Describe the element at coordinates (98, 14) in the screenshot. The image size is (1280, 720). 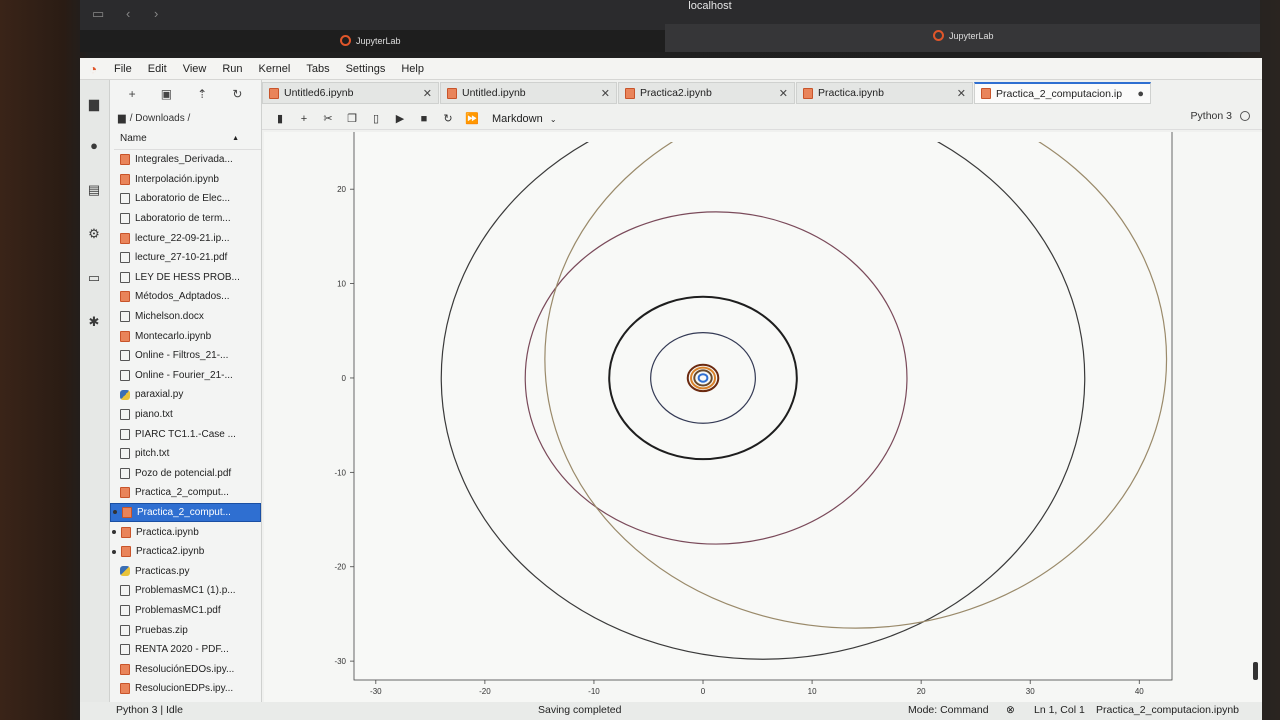
I see `sidebar-toggle-icon: ▭` at that location.